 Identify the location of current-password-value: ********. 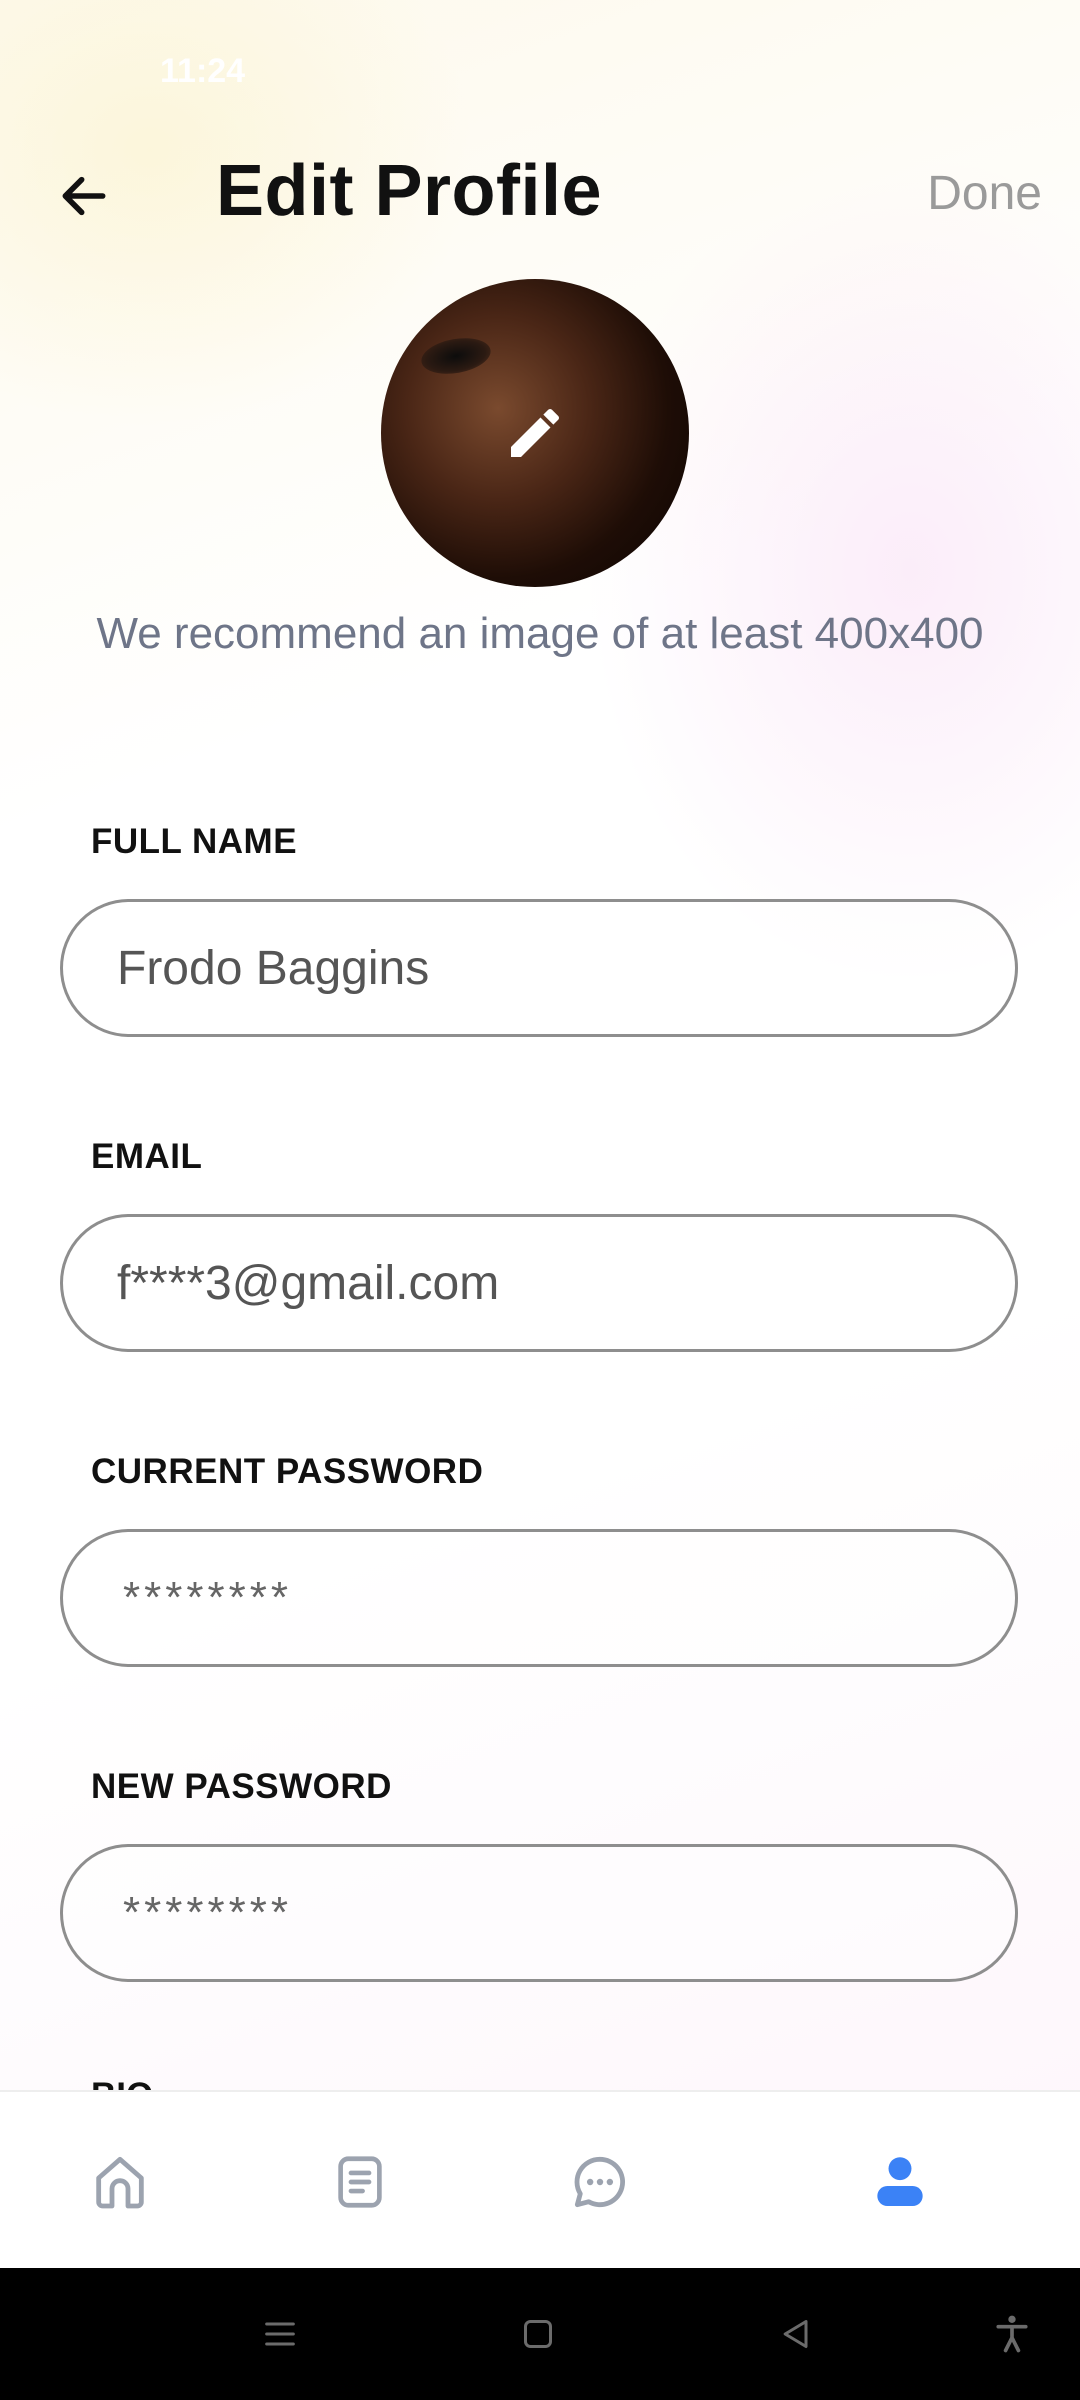
(207, 1597).